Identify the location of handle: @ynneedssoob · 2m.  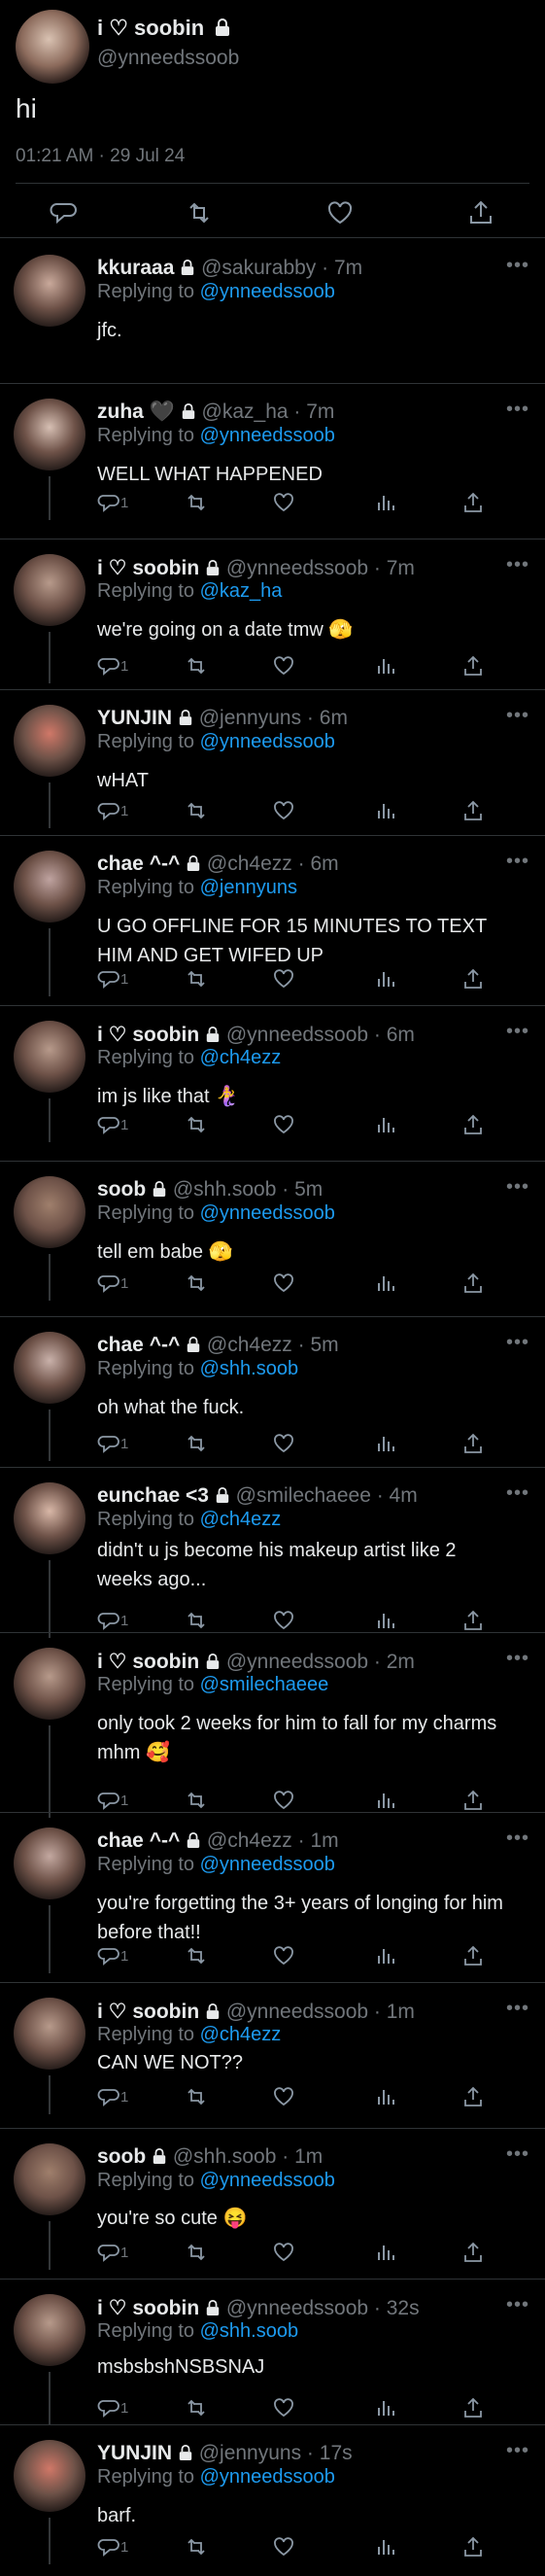
(320, 1662).